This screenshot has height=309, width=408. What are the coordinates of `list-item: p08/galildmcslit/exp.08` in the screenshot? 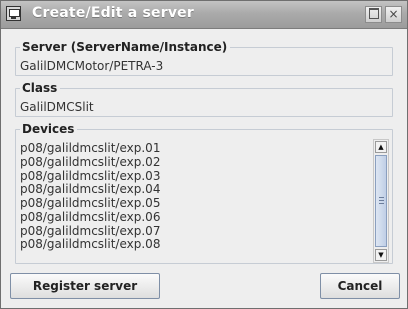 It's located at (195, 244).